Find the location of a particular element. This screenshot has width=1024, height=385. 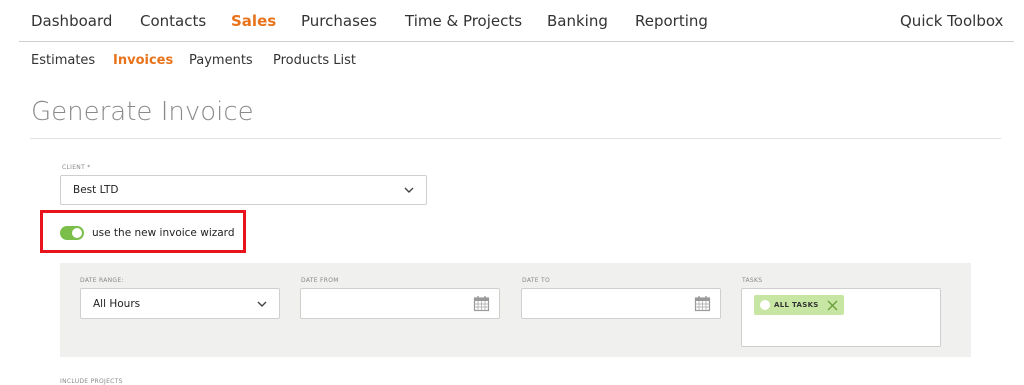

nav-contacts: Contacts is located at coordinates (173, 21).